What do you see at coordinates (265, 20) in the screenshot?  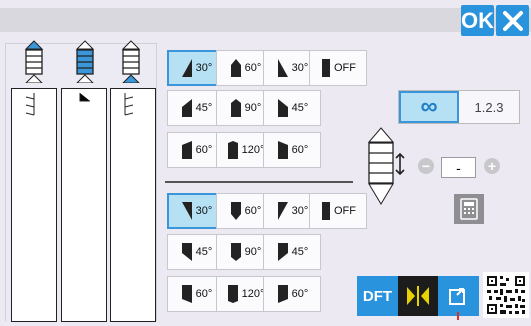 I see `title-strip` at bounding box center [265, 20].